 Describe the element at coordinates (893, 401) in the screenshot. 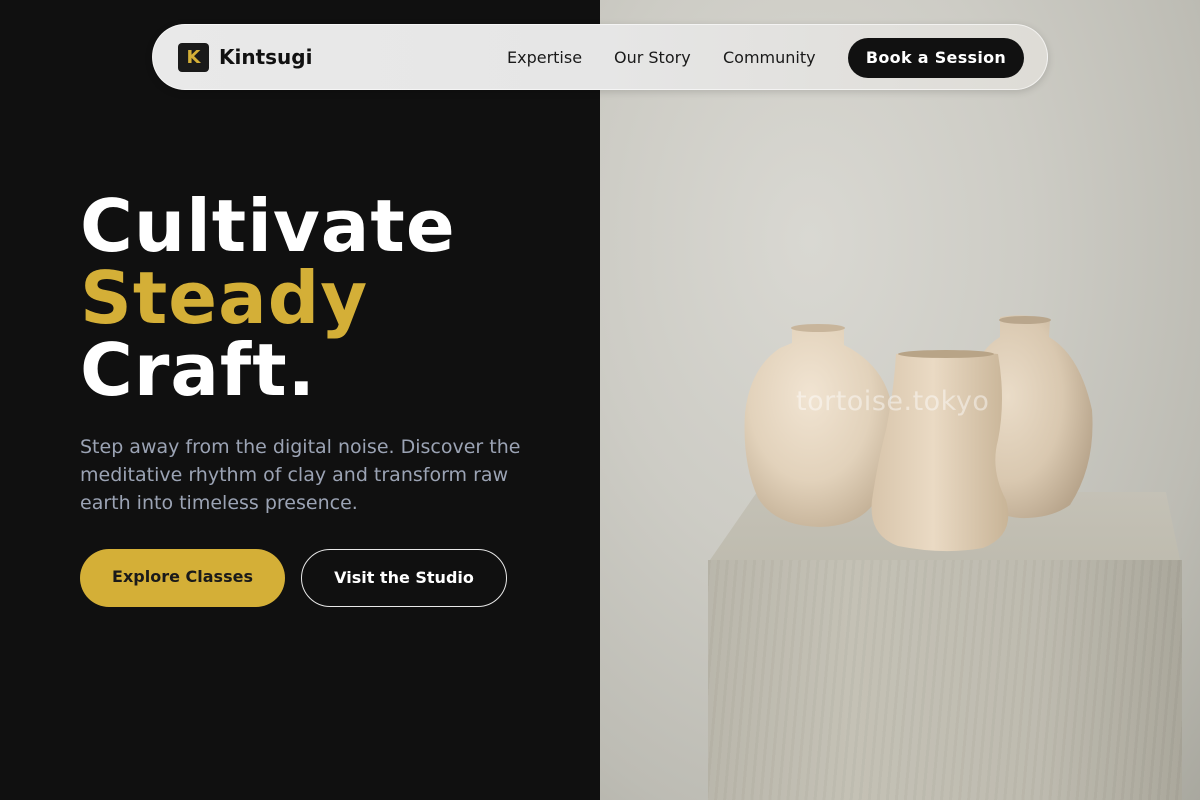

I see `watermark-text: tortoise.tokyo` at that location.